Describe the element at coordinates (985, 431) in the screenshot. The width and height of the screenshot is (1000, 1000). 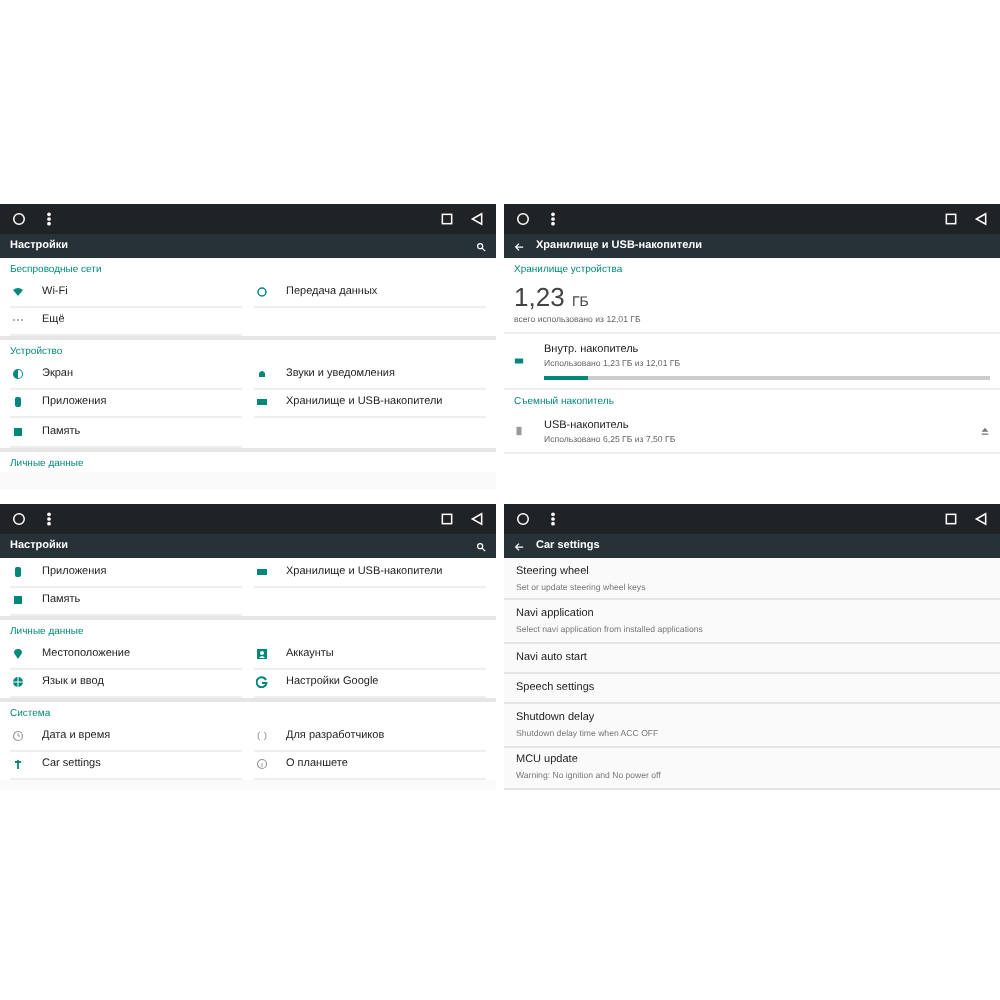
I see `eject-icon` at that location.